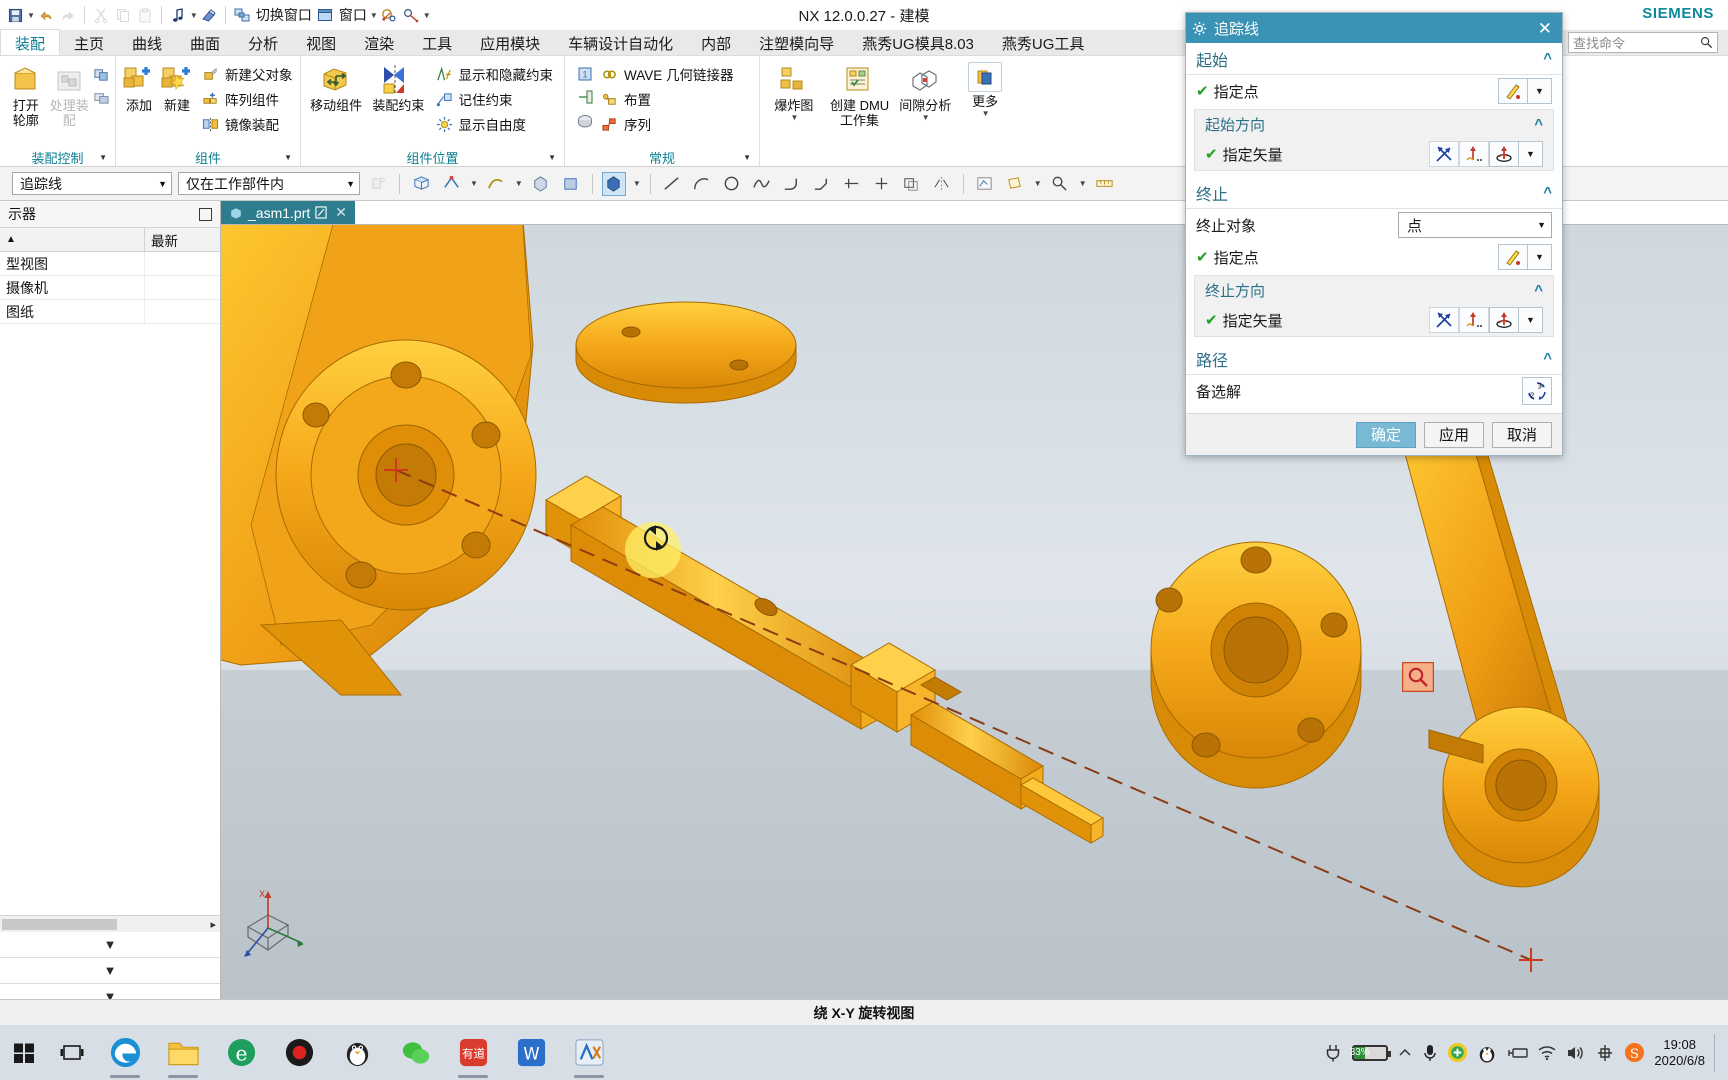 The width and height of the screenshot is (1728, 1080). Describe the element at coordinates (110, 264) in the screenshot. I see `list-item: 型视图` at that location.